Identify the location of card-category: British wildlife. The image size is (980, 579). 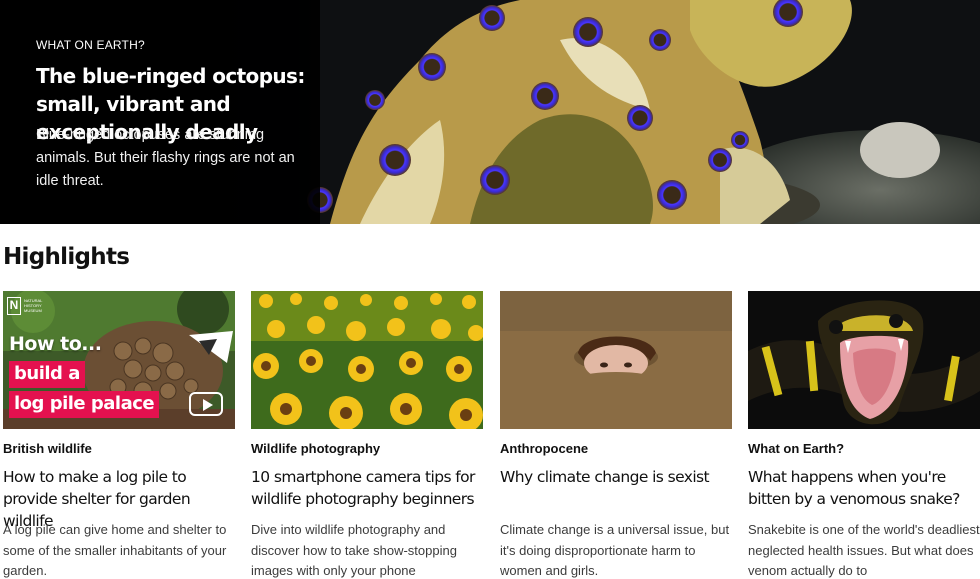
(47, 448).